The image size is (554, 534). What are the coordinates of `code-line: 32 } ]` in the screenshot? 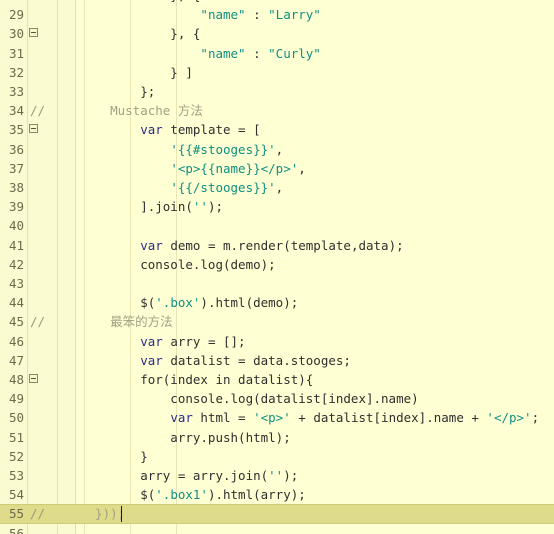 It's located at (277, 72).